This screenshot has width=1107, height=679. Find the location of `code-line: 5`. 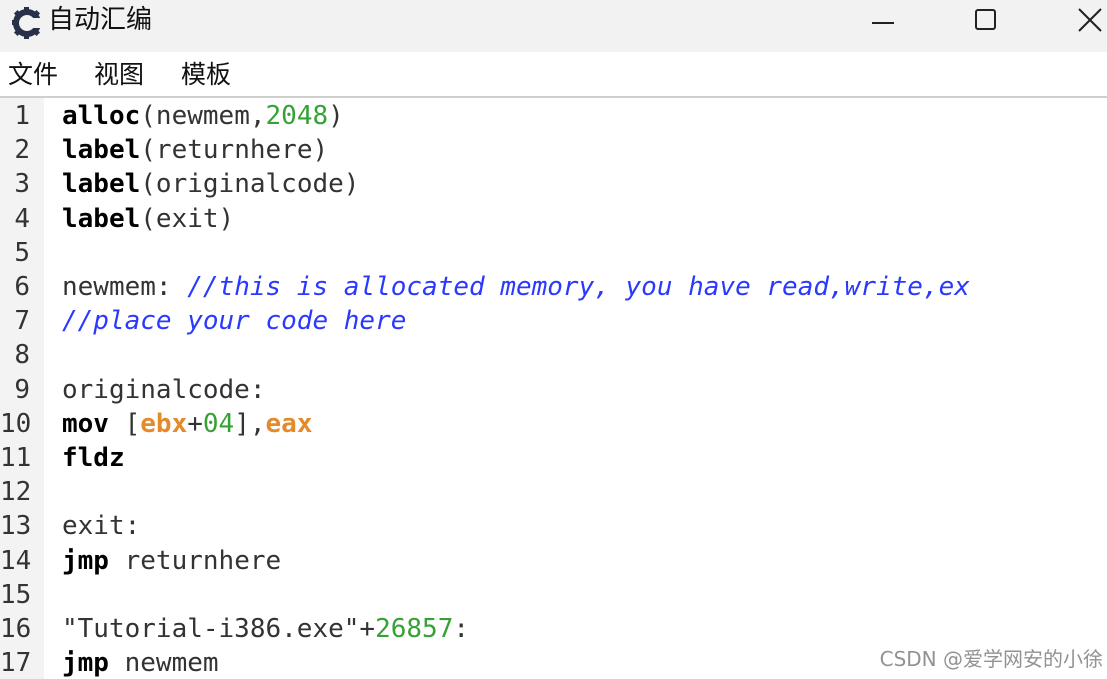

code-line: 5 is located at coordinates (553, 253).